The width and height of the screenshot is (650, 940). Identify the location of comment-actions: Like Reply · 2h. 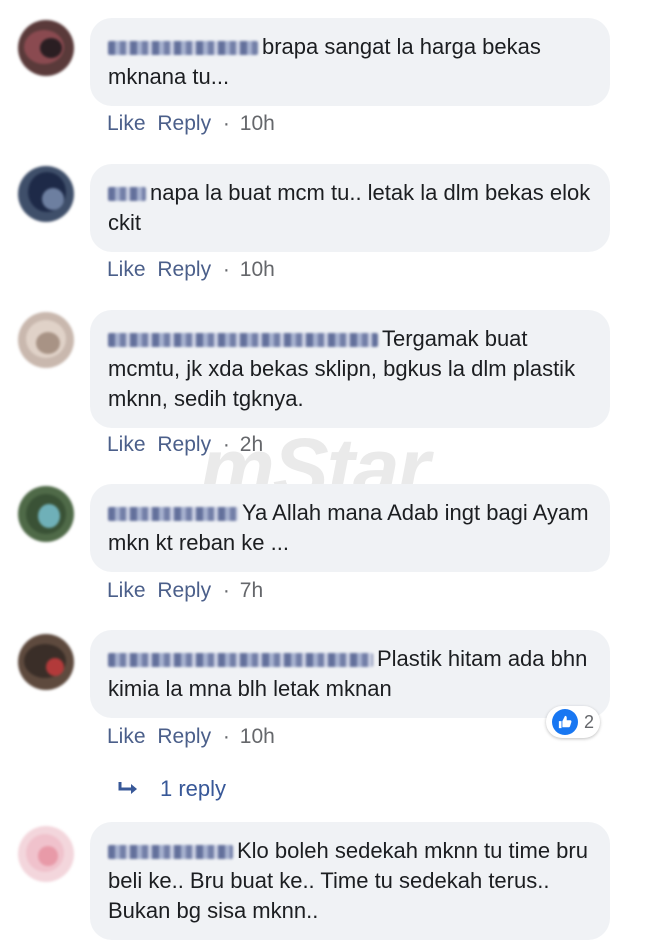
(188, 445).